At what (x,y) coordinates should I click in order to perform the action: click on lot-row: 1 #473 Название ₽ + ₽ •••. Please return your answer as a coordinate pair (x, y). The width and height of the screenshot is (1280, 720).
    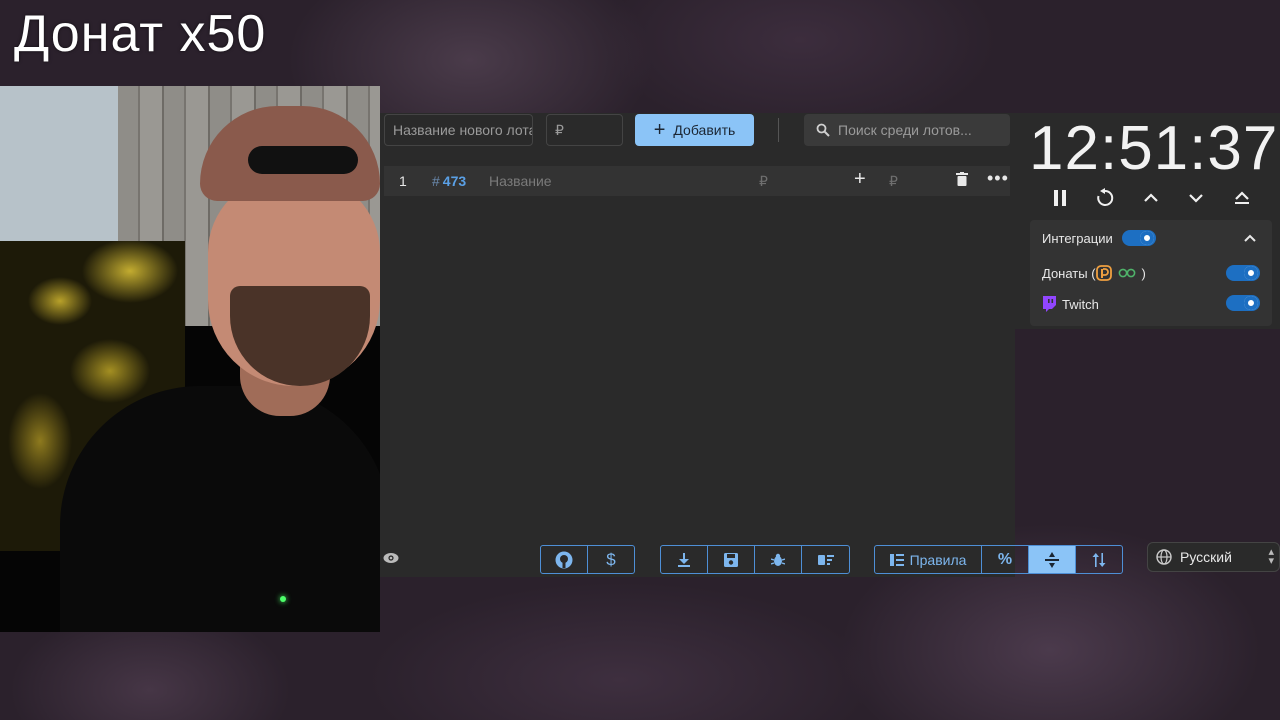
    Looking at the image, I should click on (697, 181).